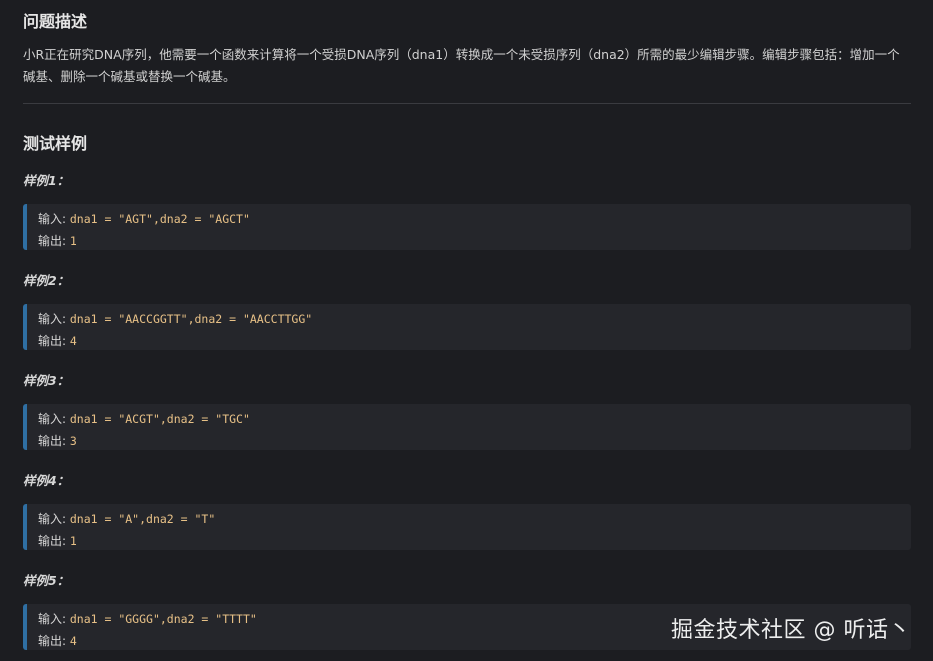 The image size is (933, 661). What do you see at coordinates (791, 630) in the screenshot?
I see `watermark: 掘金技术社区 @ 听话丶` at bounding box center [791, 630].